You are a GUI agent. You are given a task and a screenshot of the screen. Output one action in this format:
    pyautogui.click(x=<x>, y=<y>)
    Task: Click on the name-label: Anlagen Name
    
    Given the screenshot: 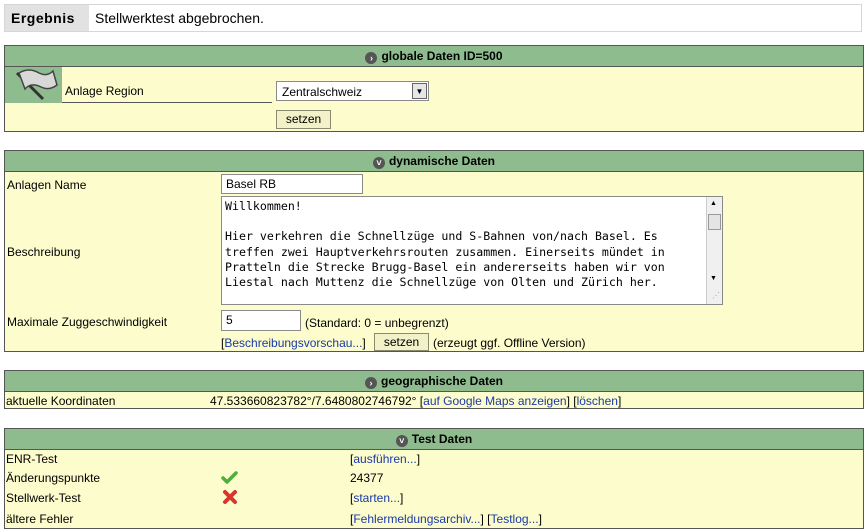 What is the action you would take?
    pyautogui.click(x=47, y=185)
    